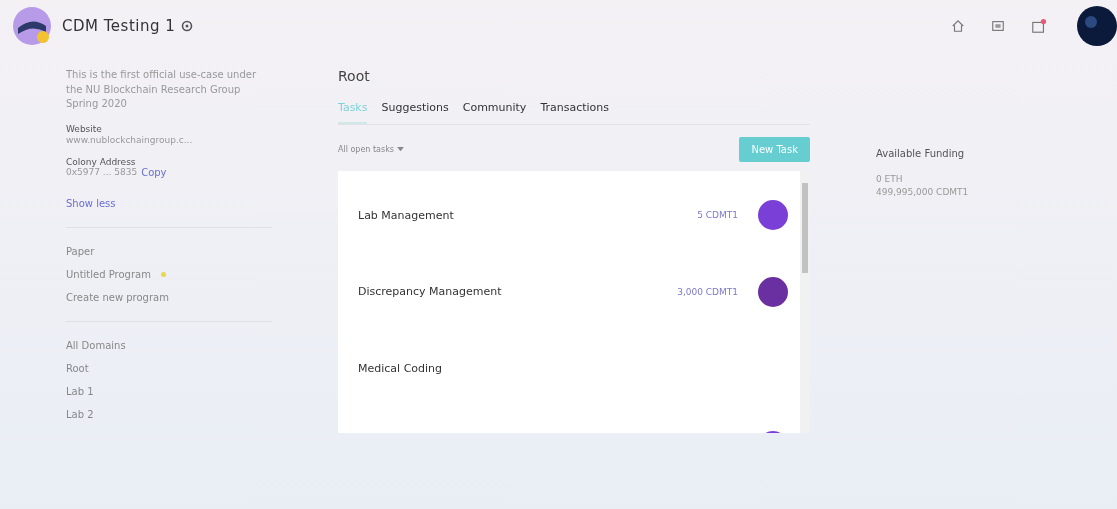 The width and height of the screenshot is (1117, 509). What do you see at coordinates (169, 203) in the screenshot?
I see `show-less-link: Show less` at bounding box center [169, 203].